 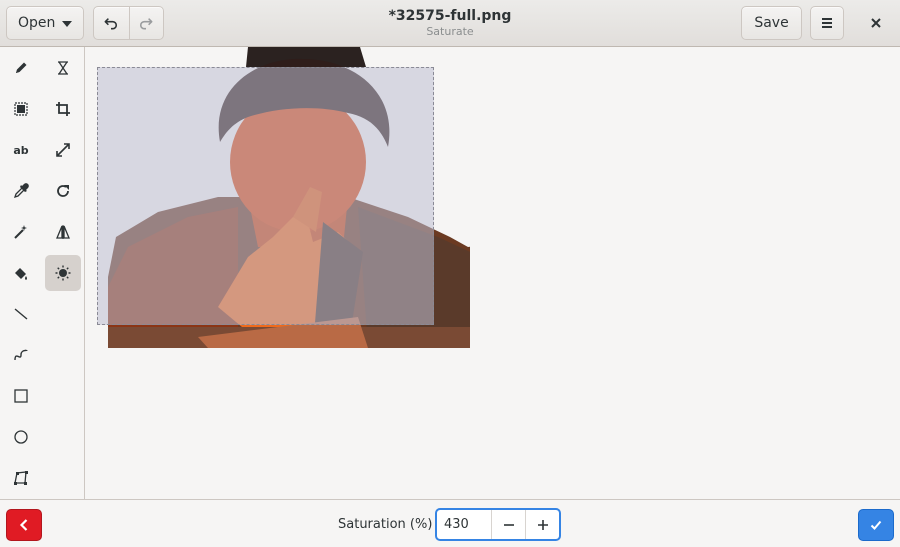 I want to click on save-button: Save, so click(x=771, y=23).